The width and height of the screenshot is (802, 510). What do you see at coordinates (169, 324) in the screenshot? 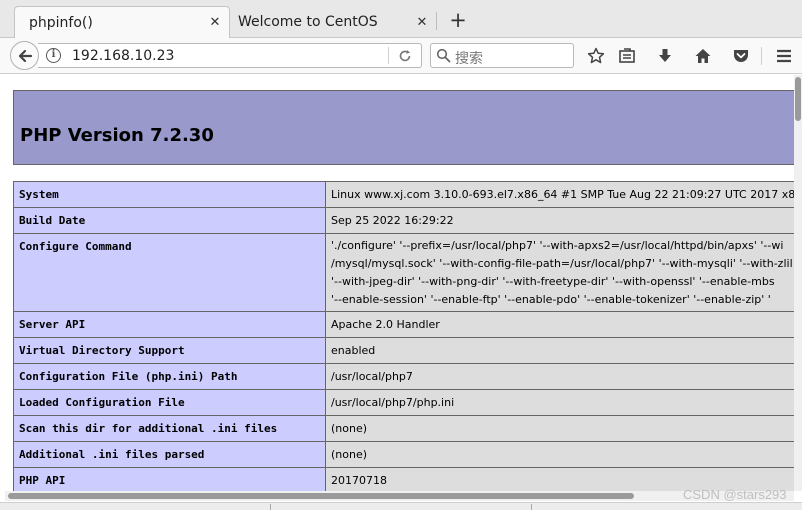
I see `setting-name: Server API` at bounding box center [169, 324].